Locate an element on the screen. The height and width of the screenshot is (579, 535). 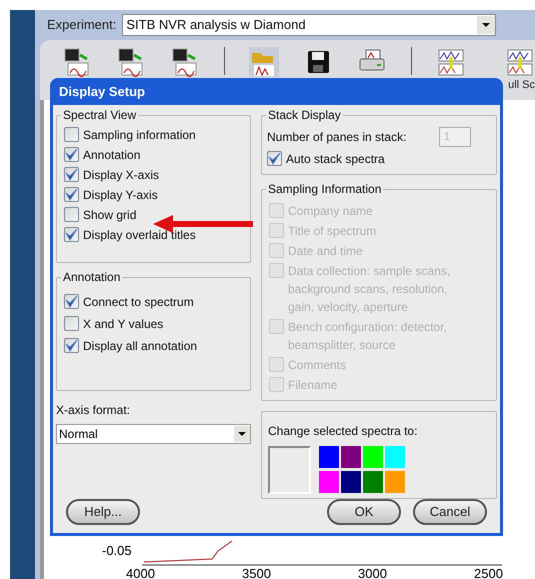
current-color-swatch is located at coordinates (289, 470).